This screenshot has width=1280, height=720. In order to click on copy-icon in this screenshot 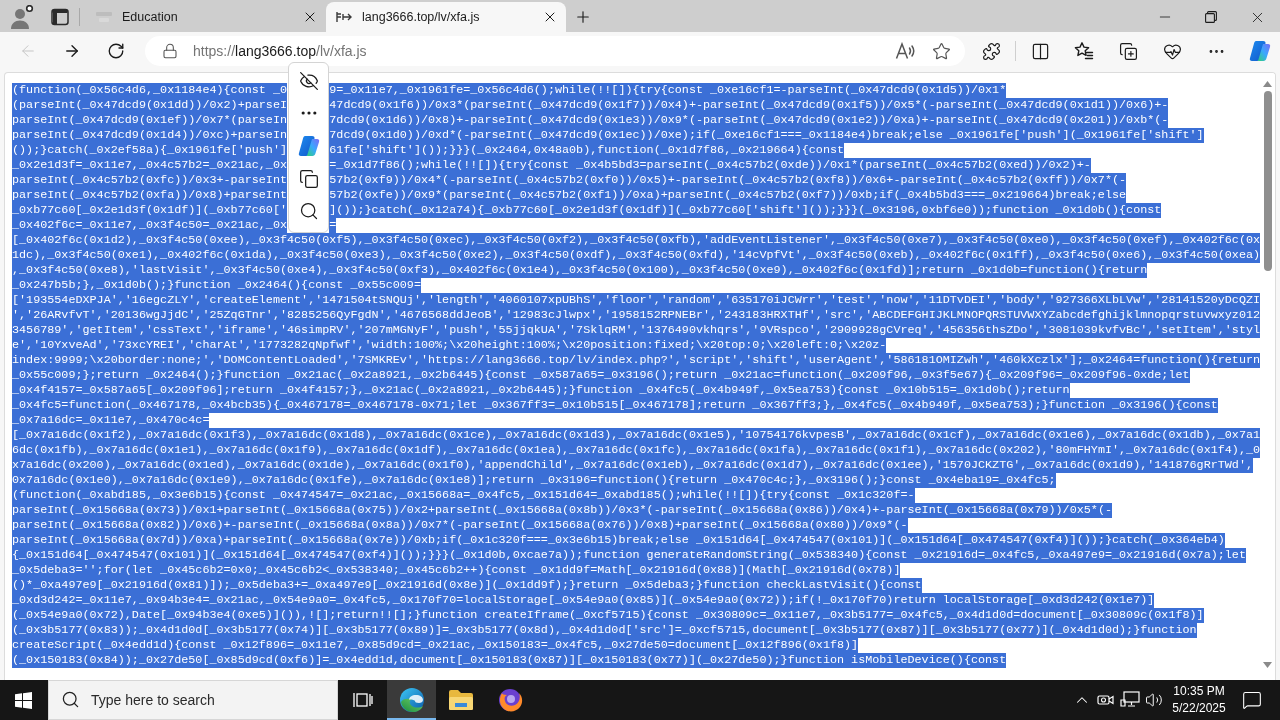, I will do `click(308, 179)`.